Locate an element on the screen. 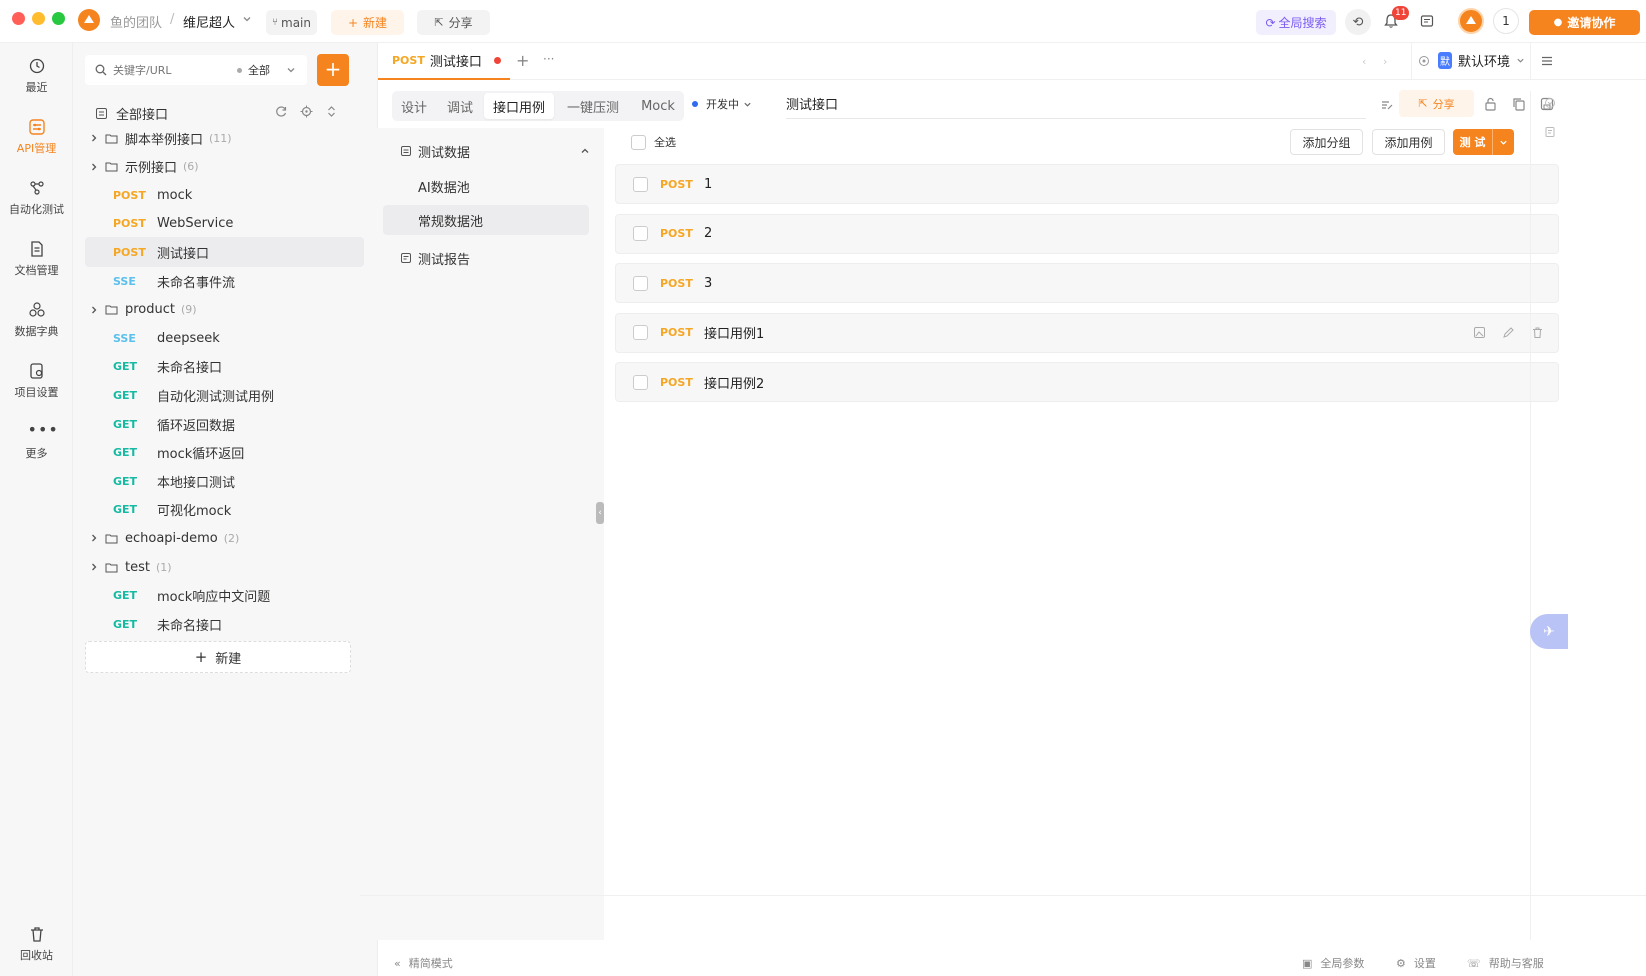  side-doc-icon is located at coordinates (1550, 132).